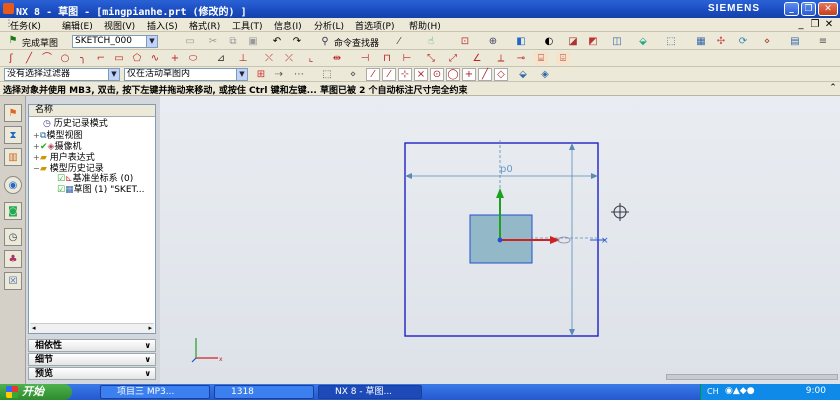  Describe the element at coordinates (701, 41) in the screenshot. I see `work-layer-icon: ▦` at that location.